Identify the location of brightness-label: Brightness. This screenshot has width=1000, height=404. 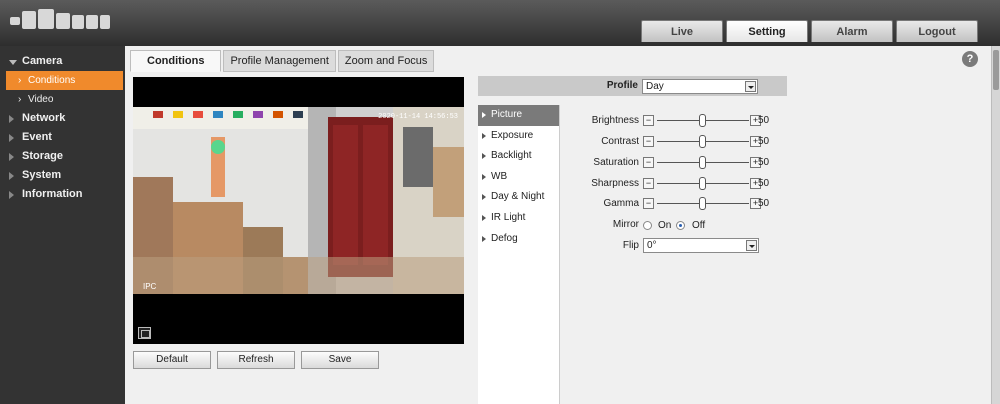
(615, 120).